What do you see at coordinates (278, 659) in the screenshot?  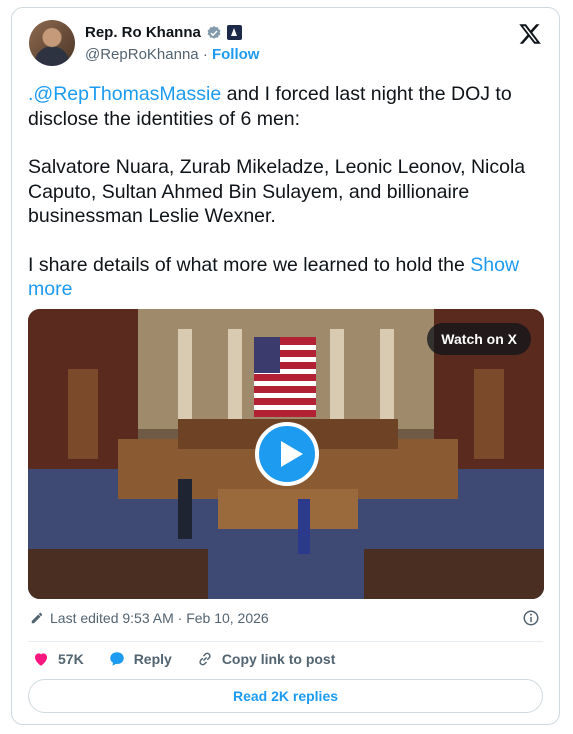 I see `copy-link-label: Copy link to post` at bounding box center [278, 659].